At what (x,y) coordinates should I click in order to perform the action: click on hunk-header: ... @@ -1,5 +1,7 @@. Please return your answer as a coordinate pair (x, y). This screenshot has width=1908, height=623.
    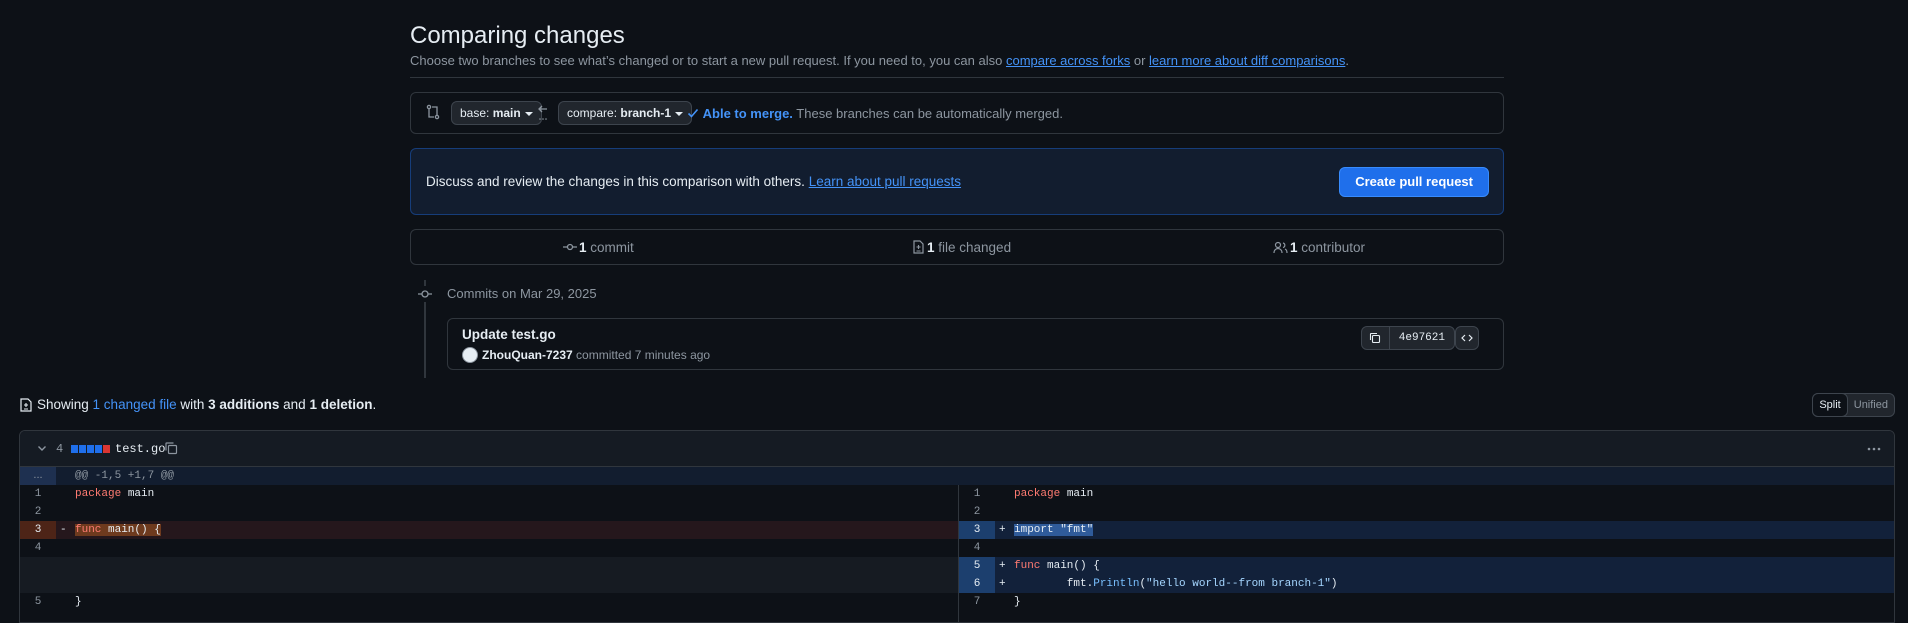
    Looking at the image, I should click on (957, 476).